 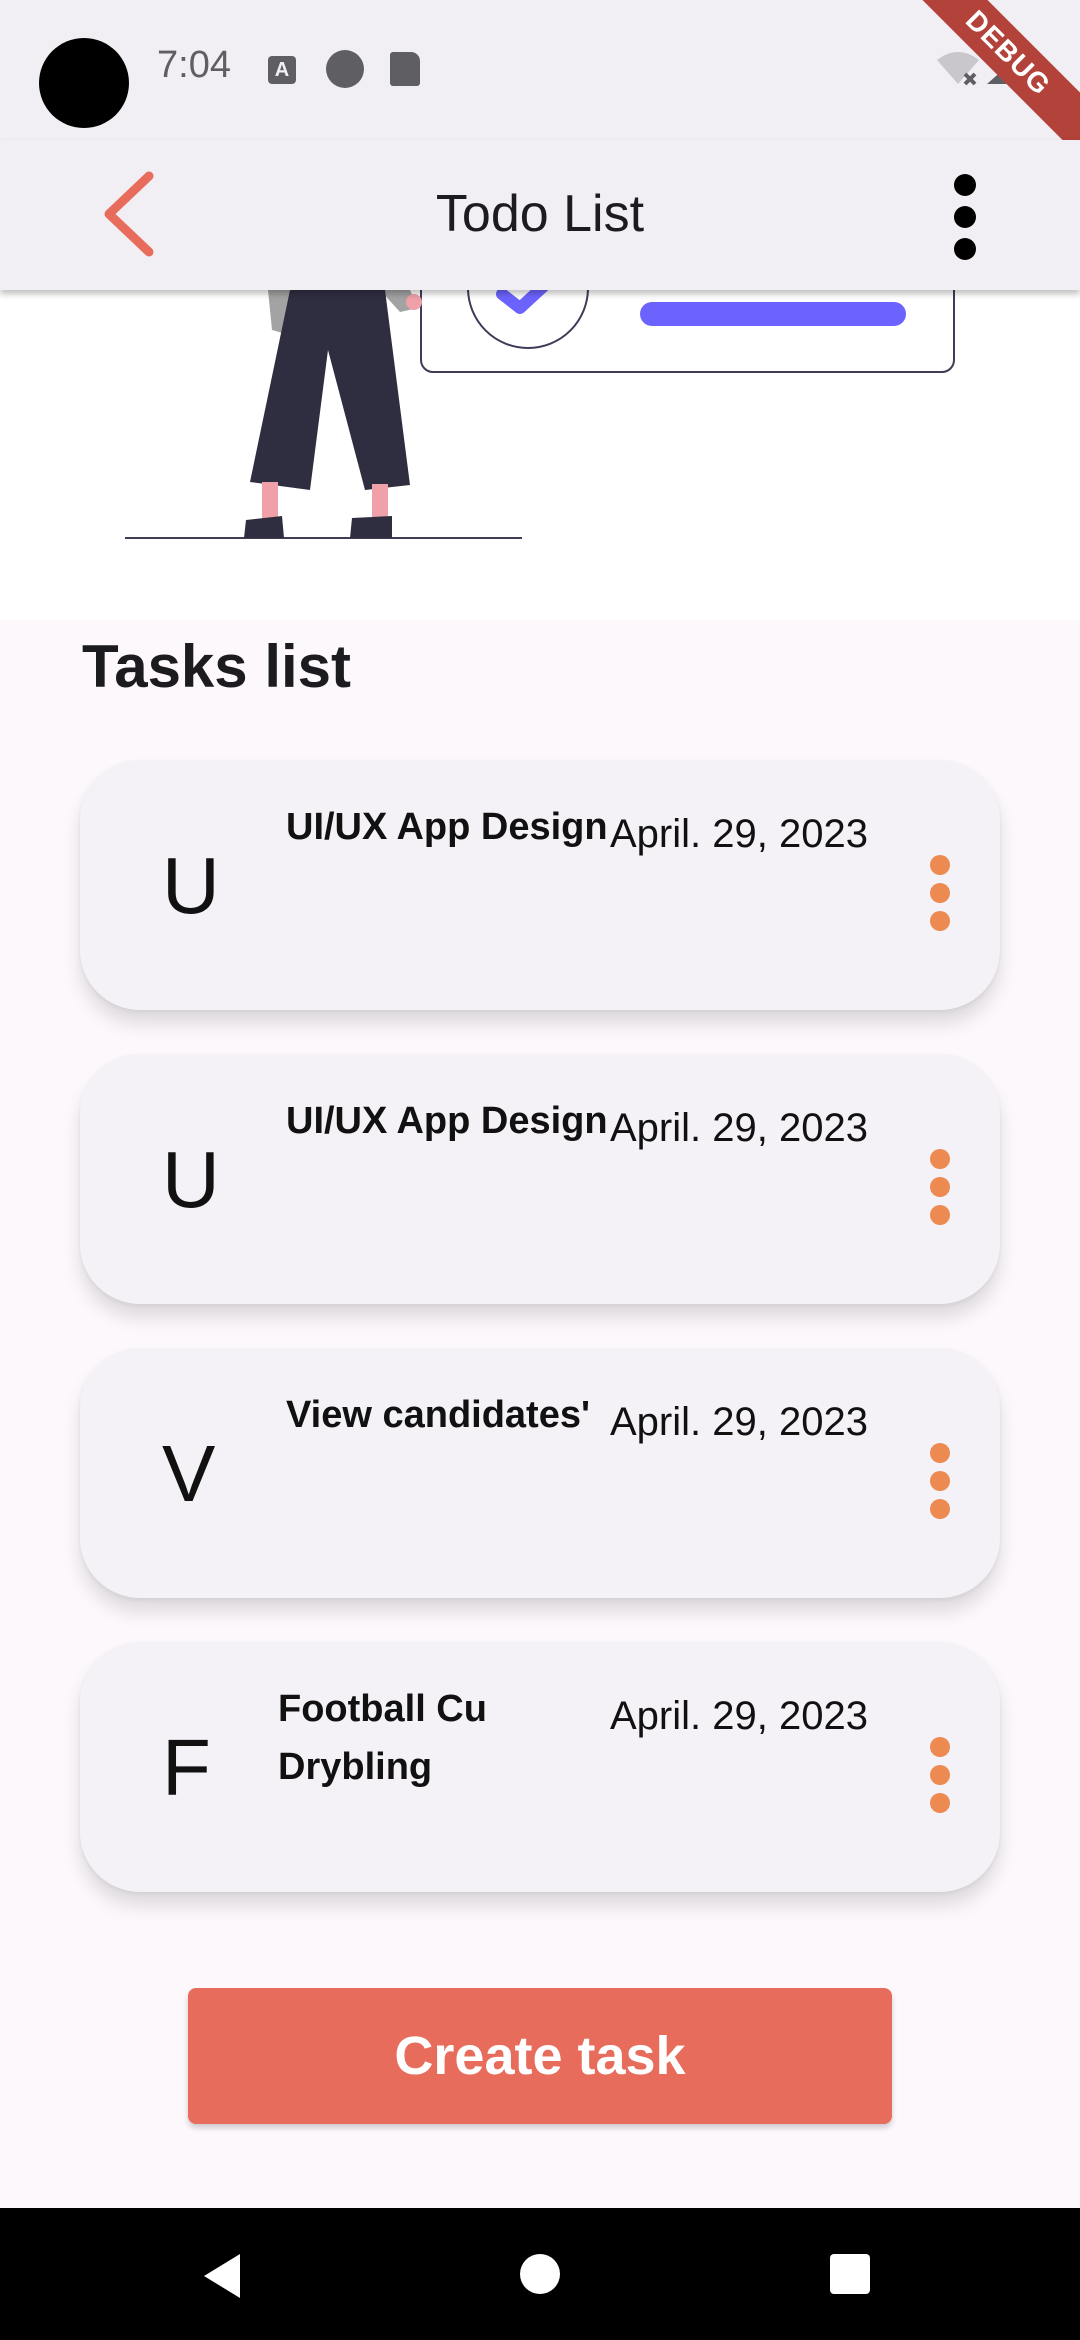 I want to click on camera-cutout, so click(x=84, y=83).